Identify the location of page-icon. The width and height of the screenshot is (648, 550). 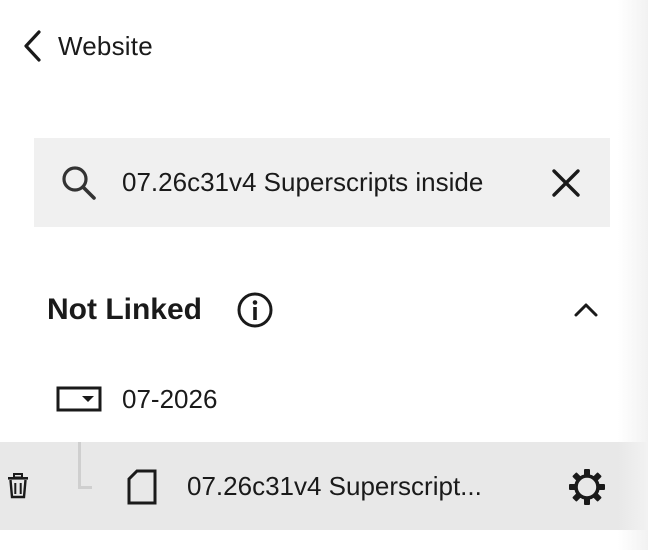
(142, 487).